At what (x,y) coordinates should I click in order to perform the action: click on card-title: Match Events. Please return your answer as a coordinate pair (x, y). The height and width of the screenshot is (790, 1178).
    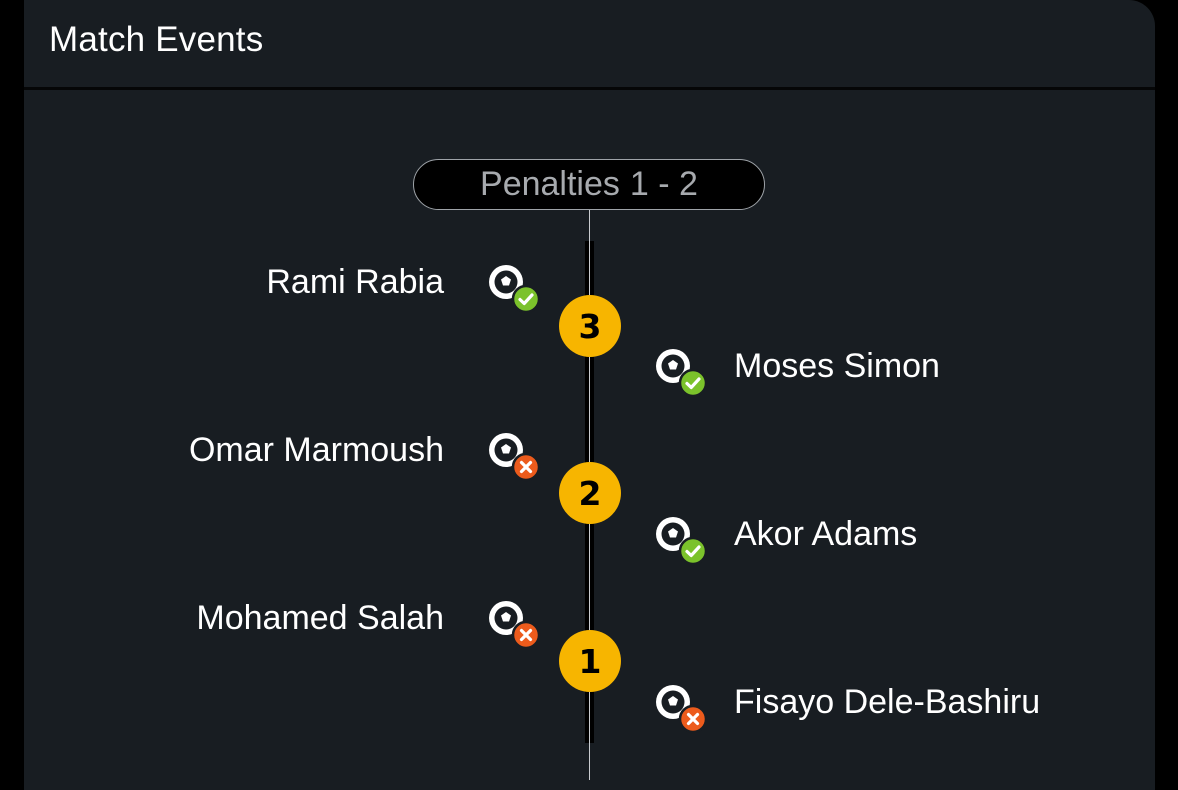
    Looking at the image, I should click on (156, 39).